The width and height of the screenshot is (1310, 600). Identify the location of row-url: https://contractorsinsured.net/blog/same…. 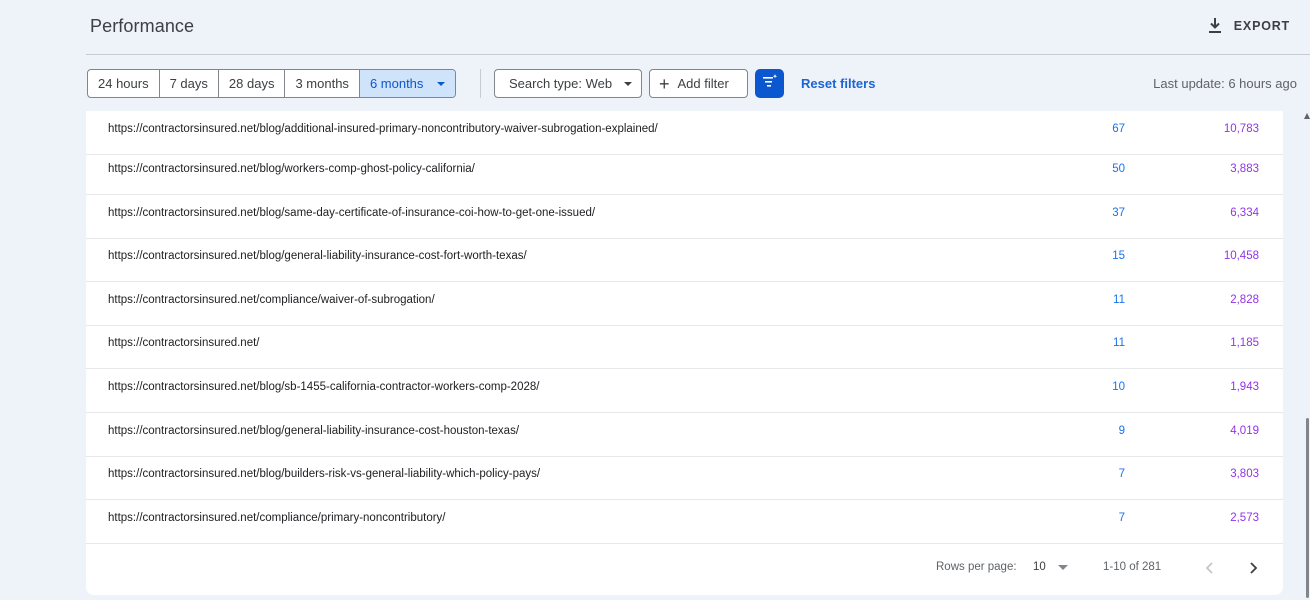
(351, 213).